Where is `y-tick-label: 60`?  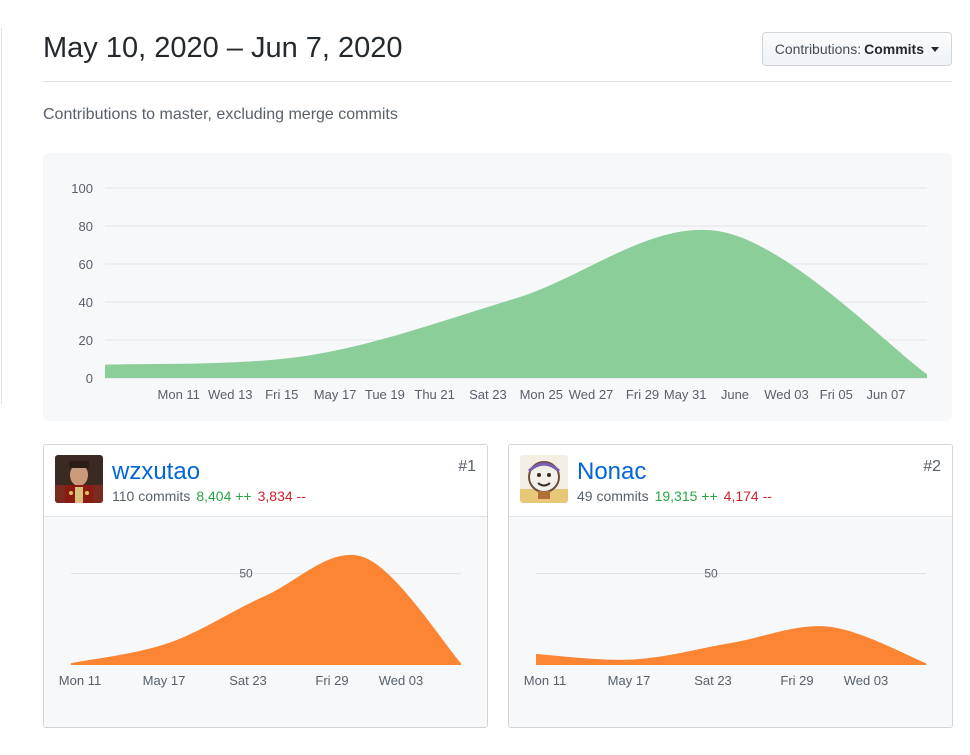 y-tick-label: 60 is located at coordinates (86, 264).